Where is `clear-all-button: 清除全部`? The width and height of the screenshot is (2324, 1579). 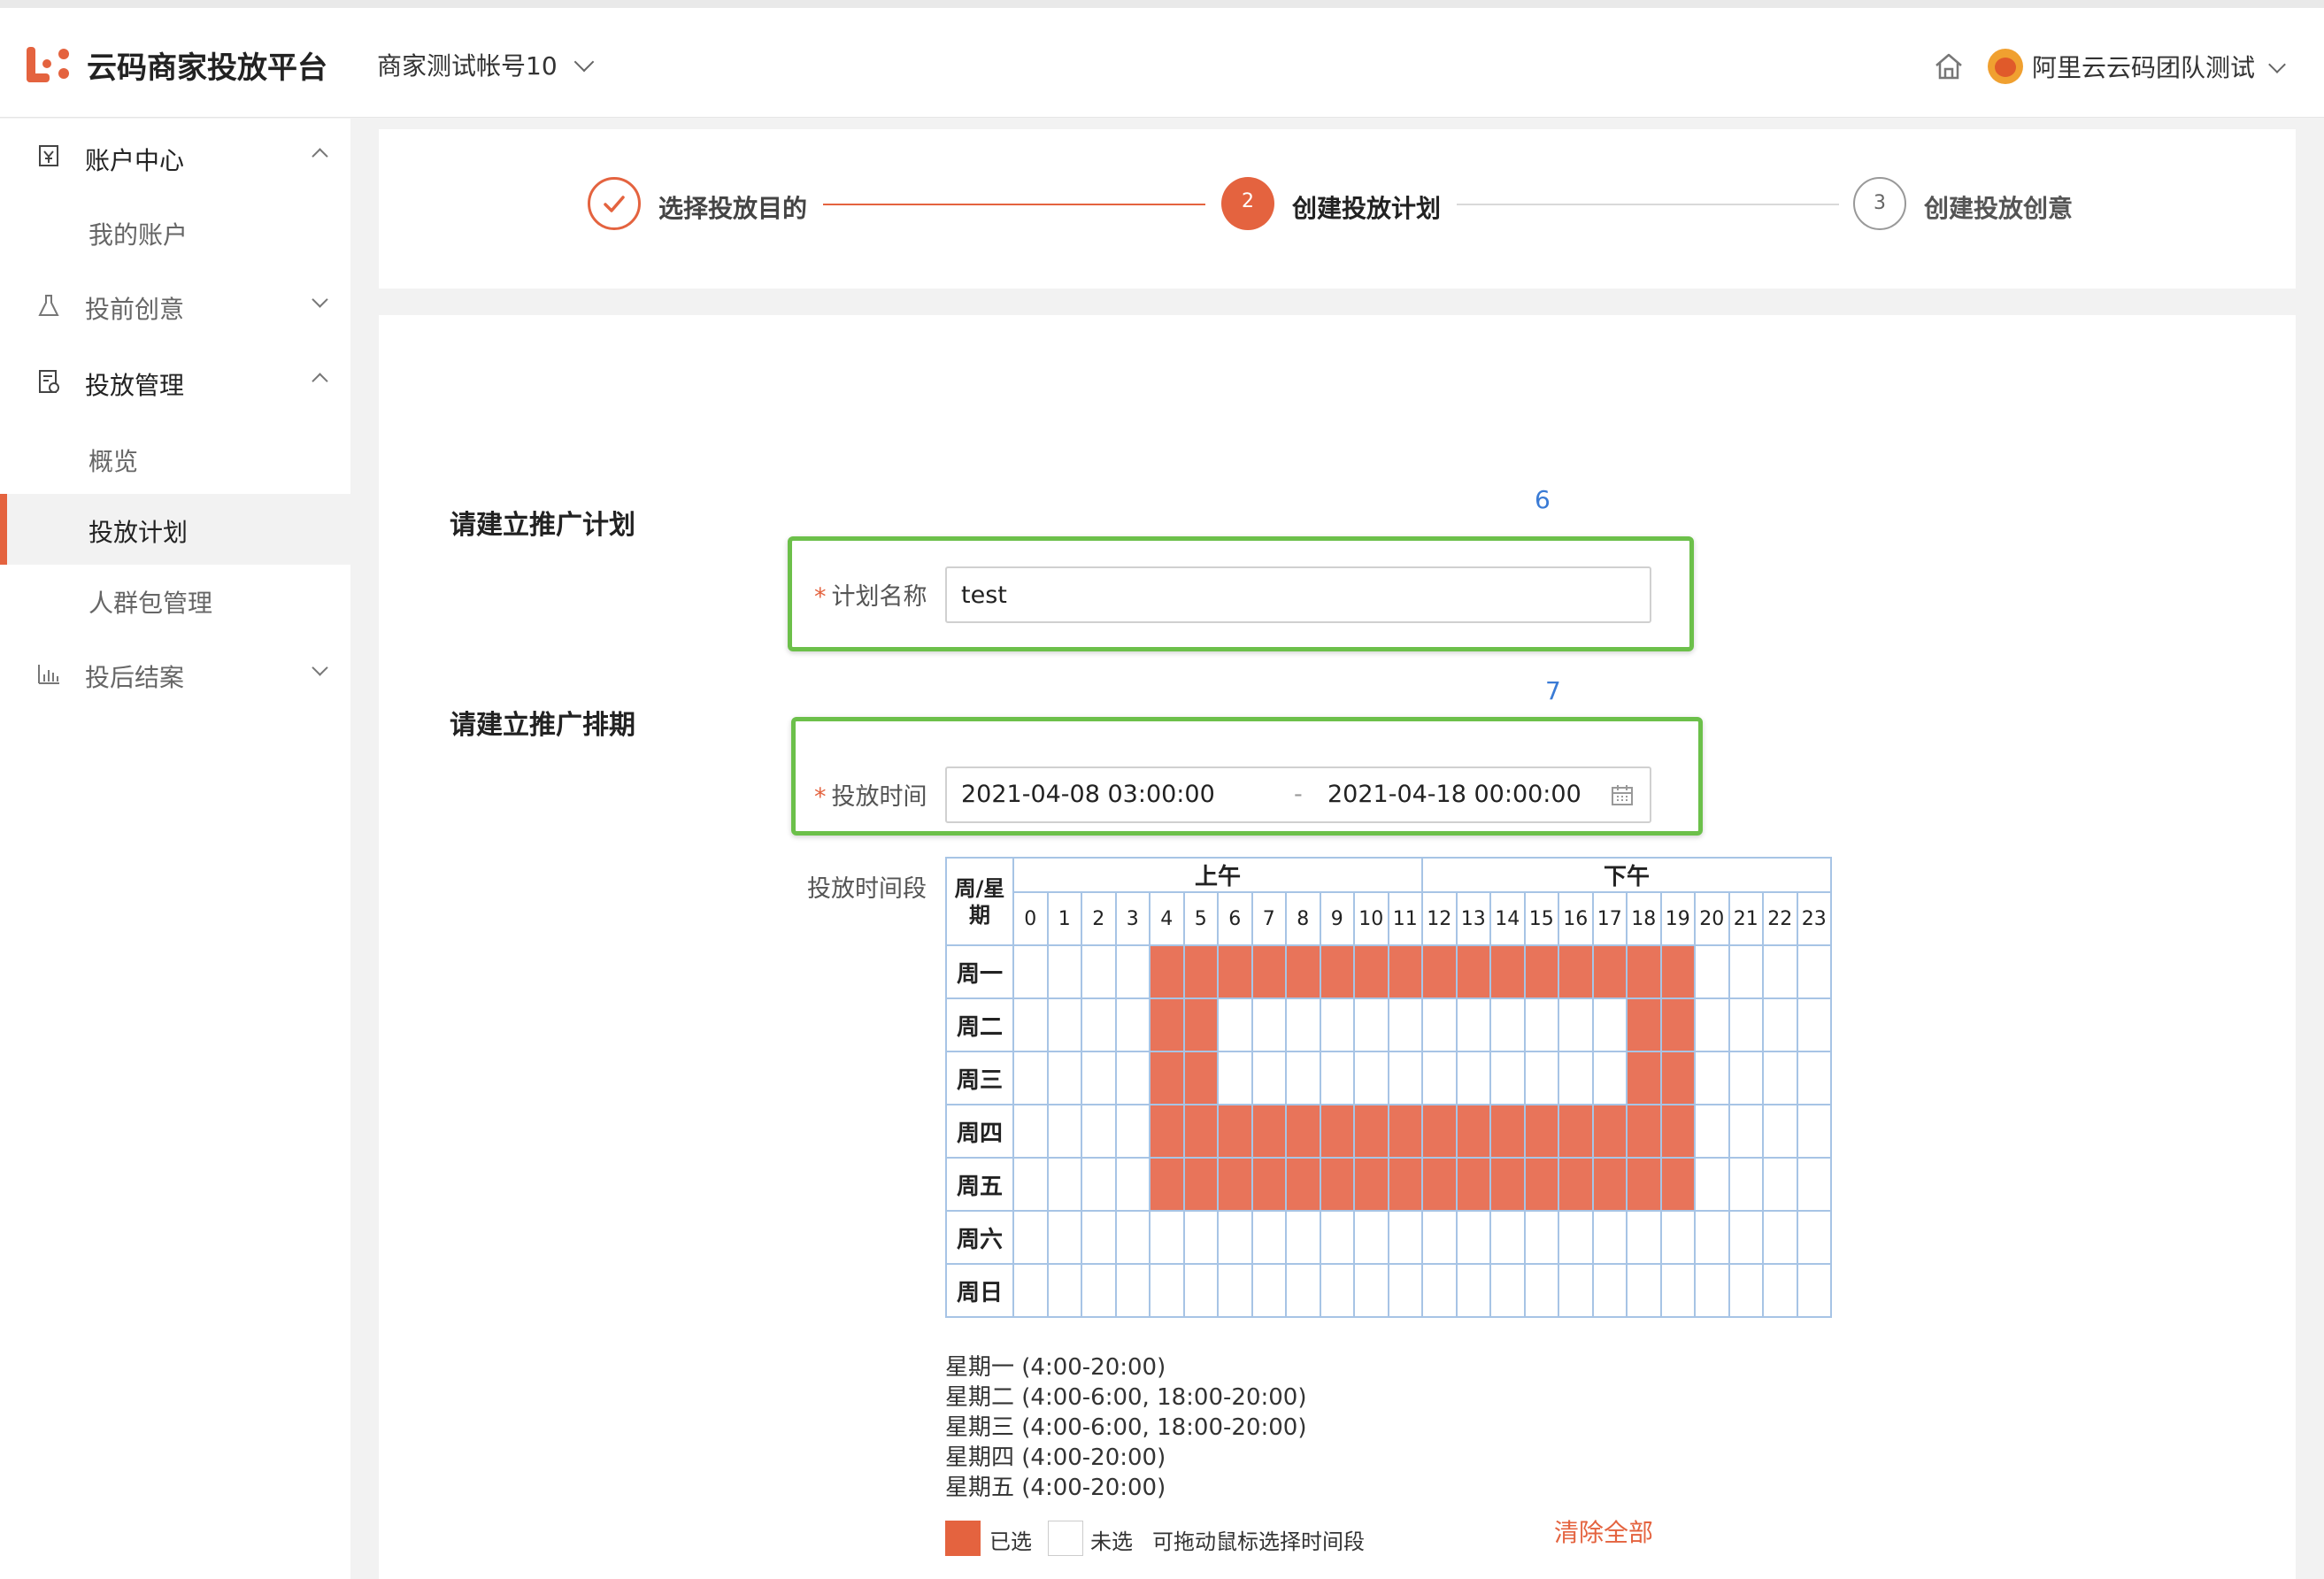 clear-all-button: 清除全部 is located at coordinates (1603, 1531).